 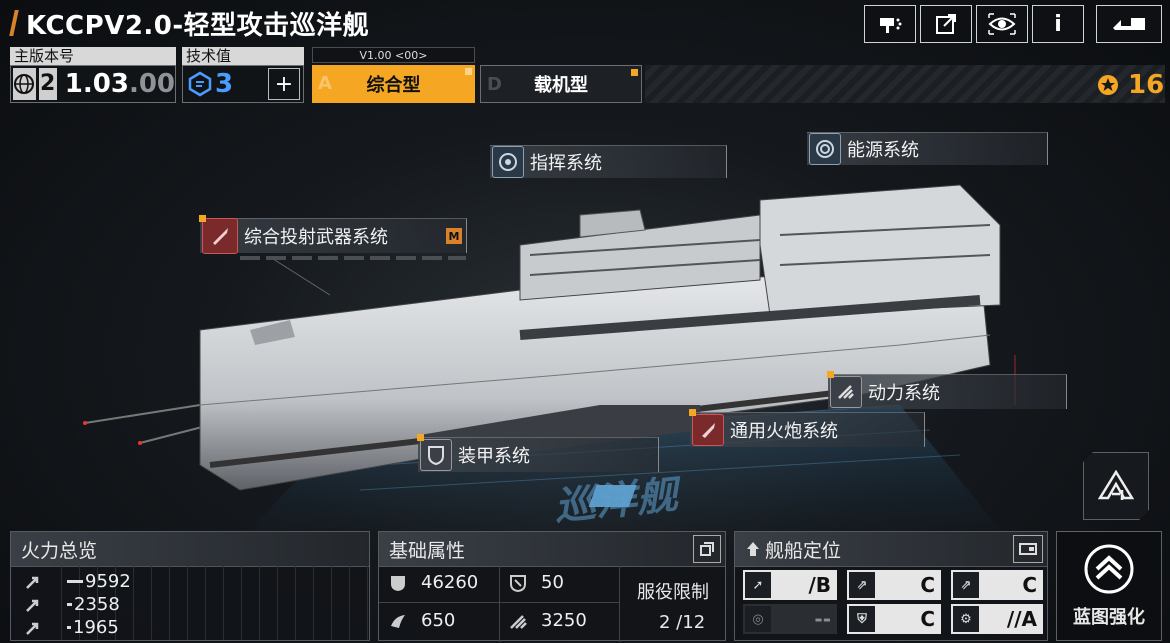 I want to click on version-label: 主版本号, so click(x=93, y=56).